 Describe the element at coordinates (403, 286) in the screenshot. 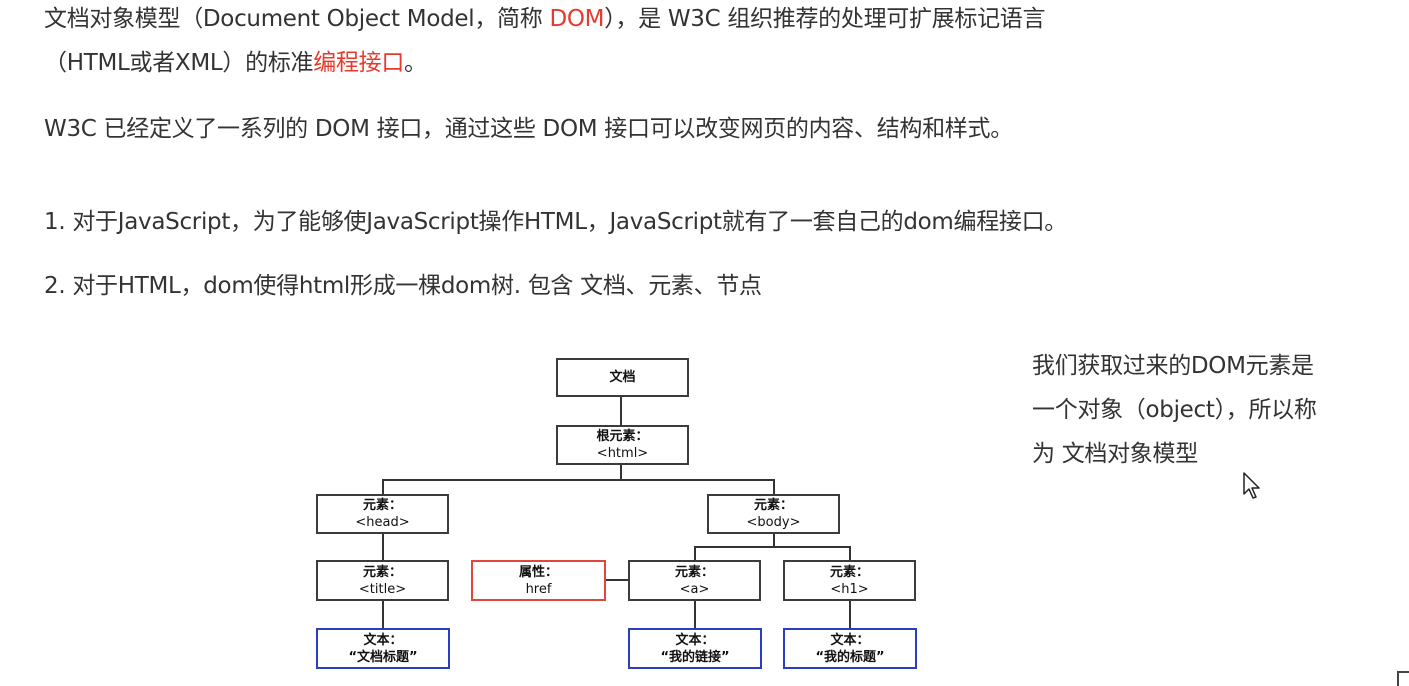

I see `point-html: 2. 对于HTML，dom使得html形成一棵dom树. 包含 文档、元素、节点` at that location.